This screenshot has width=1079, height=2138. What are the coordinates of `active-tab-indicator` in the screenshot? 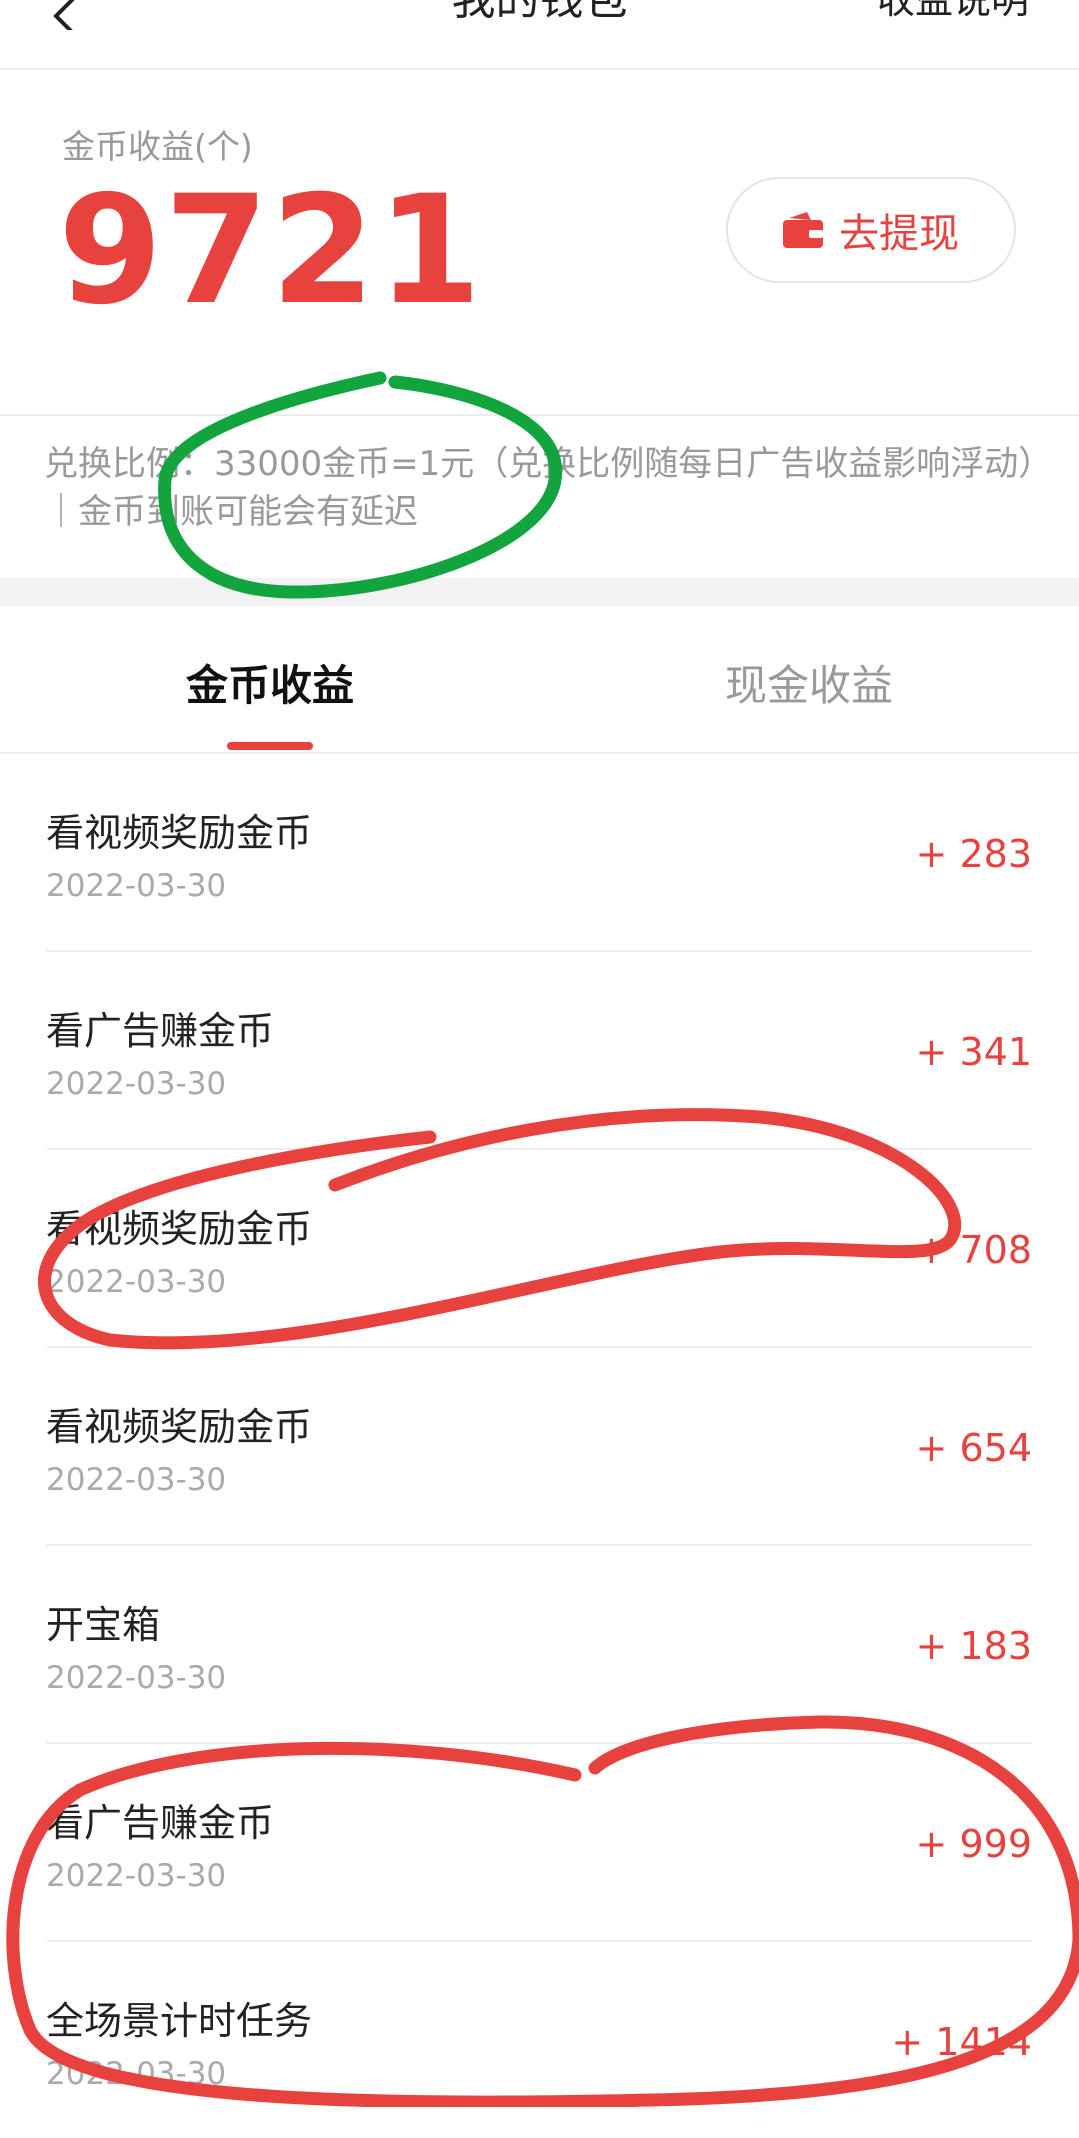 It's located at (270, 746).